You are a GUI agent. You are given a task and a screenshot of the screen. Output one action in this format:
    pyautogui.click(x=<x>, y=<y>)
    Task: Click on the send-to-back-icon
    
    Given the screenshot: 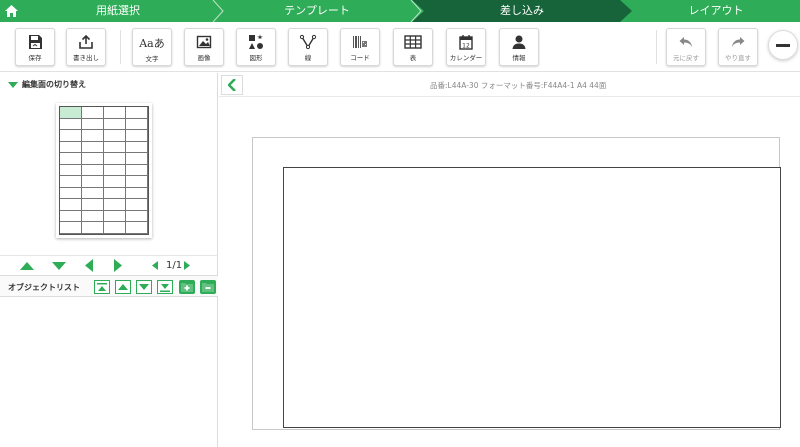 What is the action you would take?
    pyautogui.click(x=165, y=287)
    